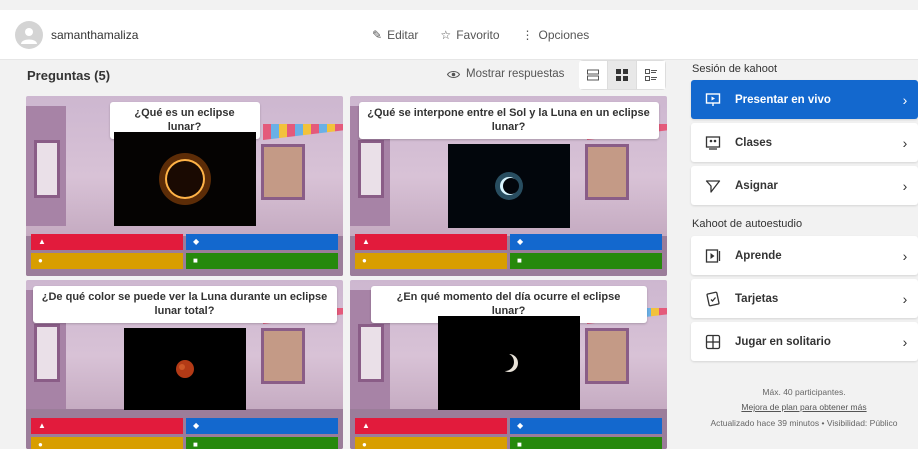 This screenshot has width=918, height=449. I want to click on favorite-button: ☆ Favorito, so click(469, 35).